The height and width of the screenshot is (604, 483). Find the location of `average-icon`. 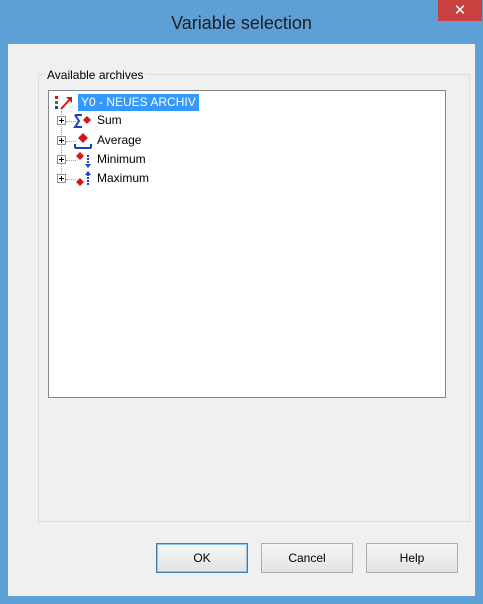

average-icon is located at coordinates (83, 141).